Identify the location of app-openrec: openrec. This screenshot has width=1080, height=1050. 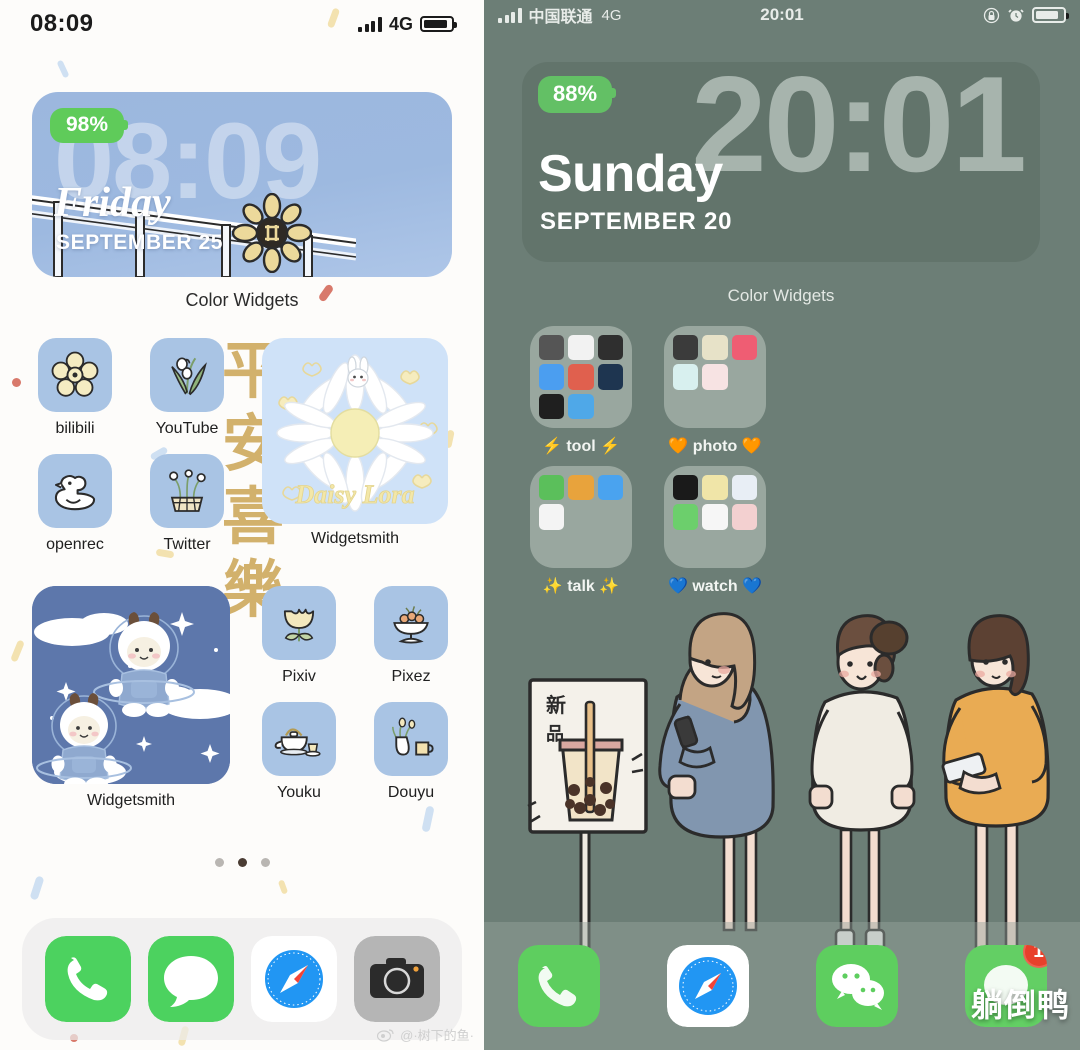
(75, 504).